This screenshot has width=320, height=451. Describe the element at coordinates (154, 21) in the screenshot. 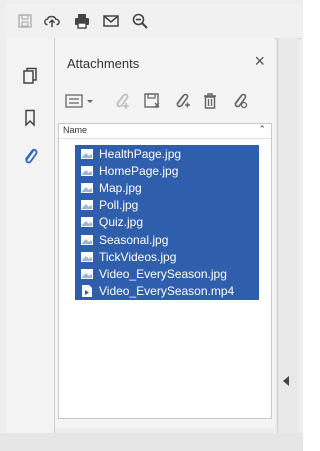

I see `top-toolbar` at that location.